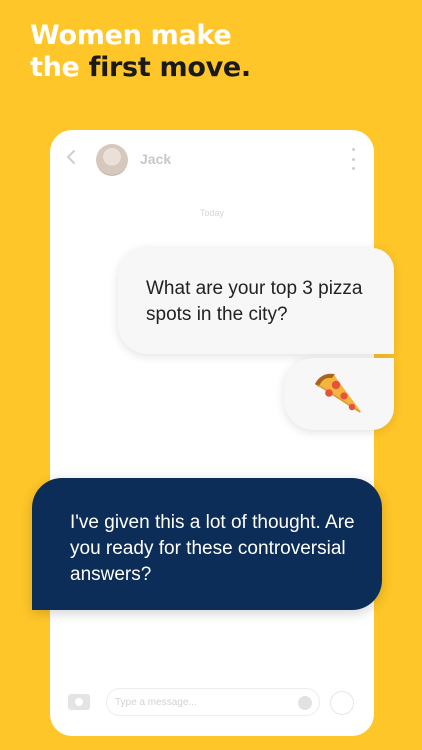 The width and height of the screenshot is (422, 750). What do you see at coordinates (170, 67) in the screenshot?
I see `headline-emphasis: first move.` at bounding box center [170, 67].